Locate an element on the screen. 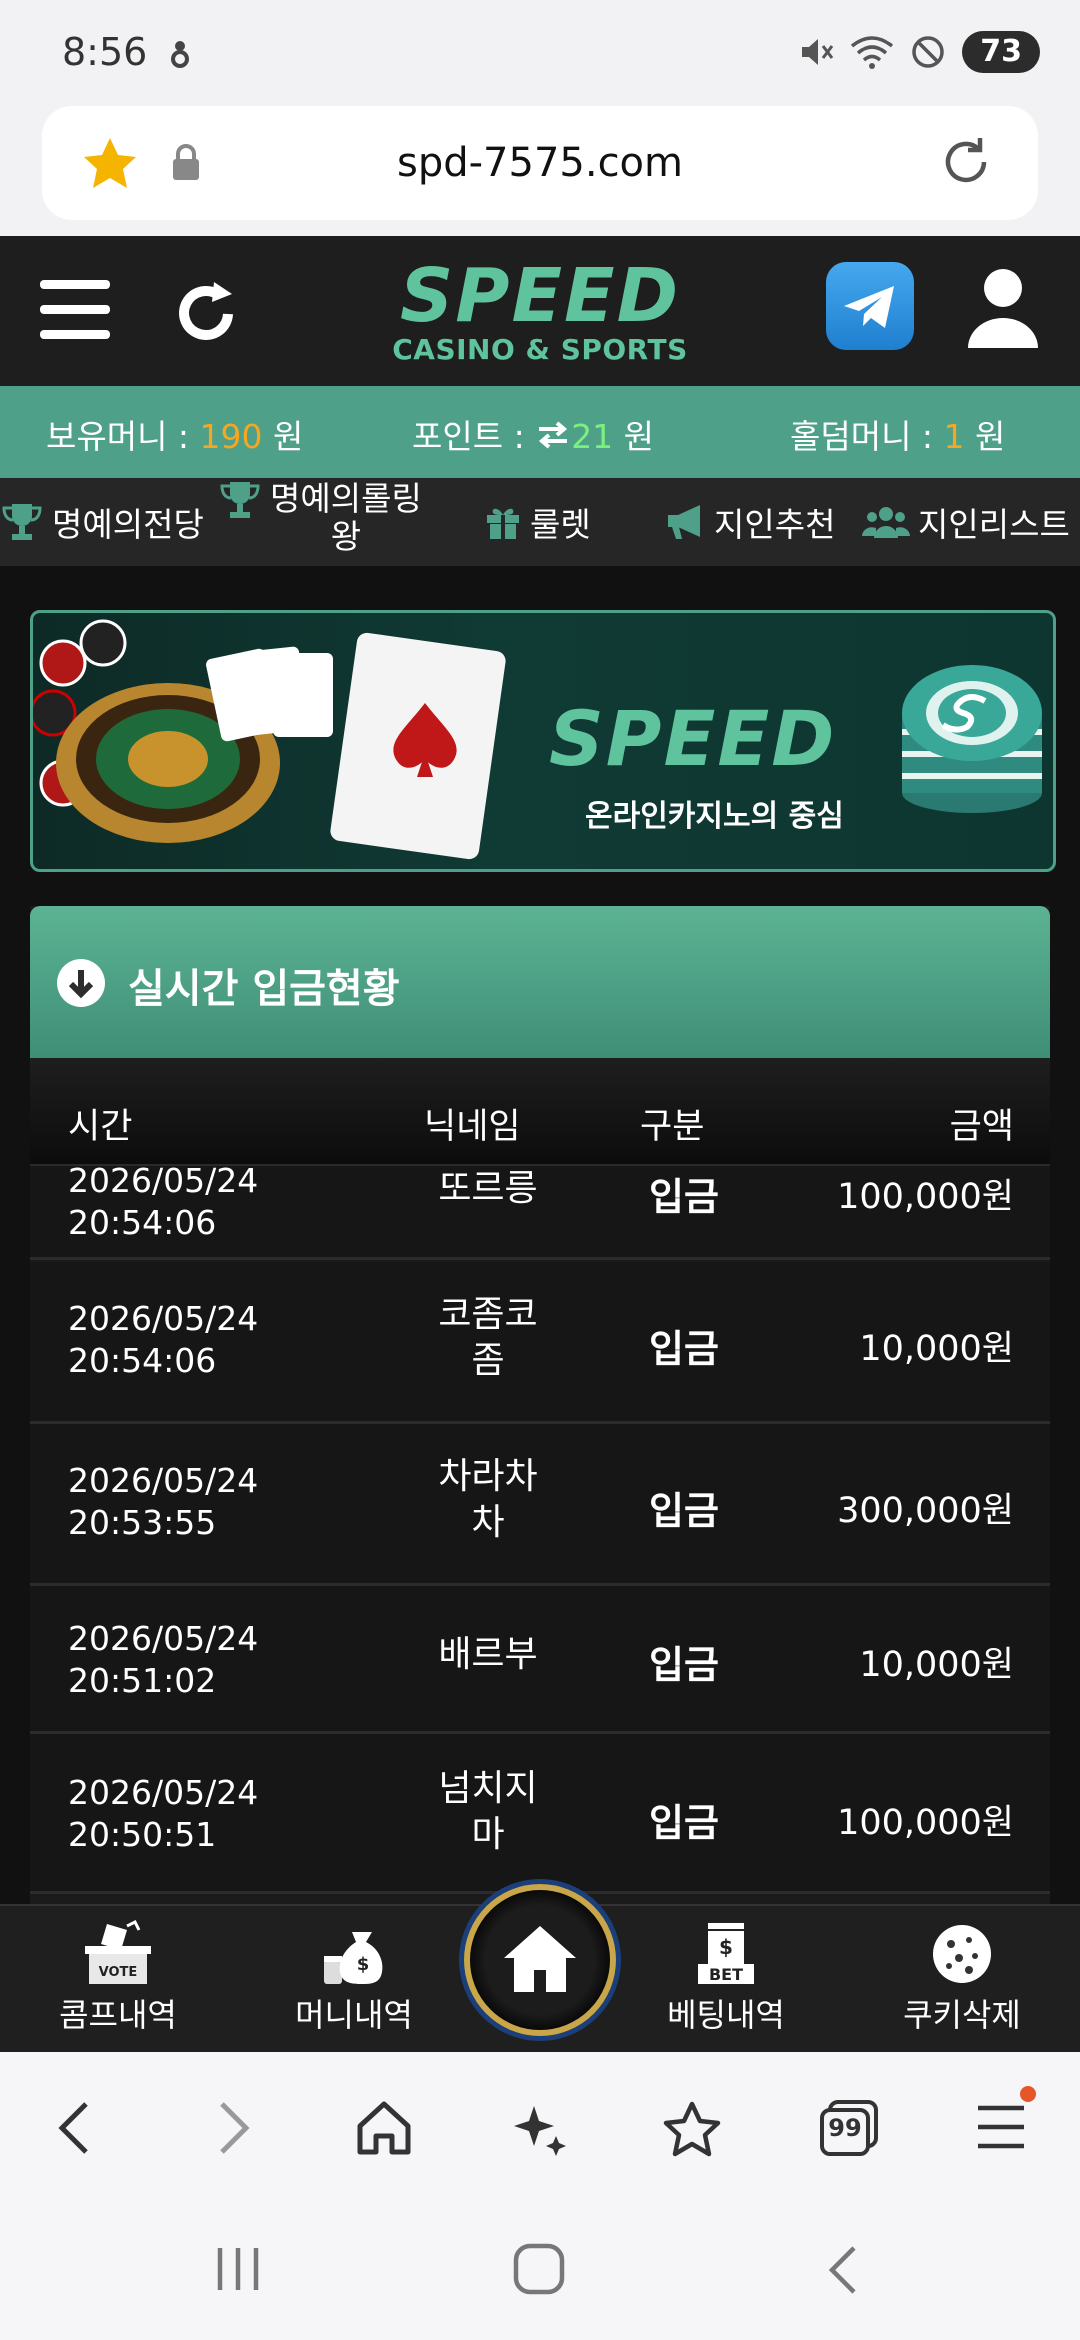 The width and height of the screenshot is (1080, 2340). site-logo: SPEED CASINO & SPORTS is located at coordinates (540, 313).